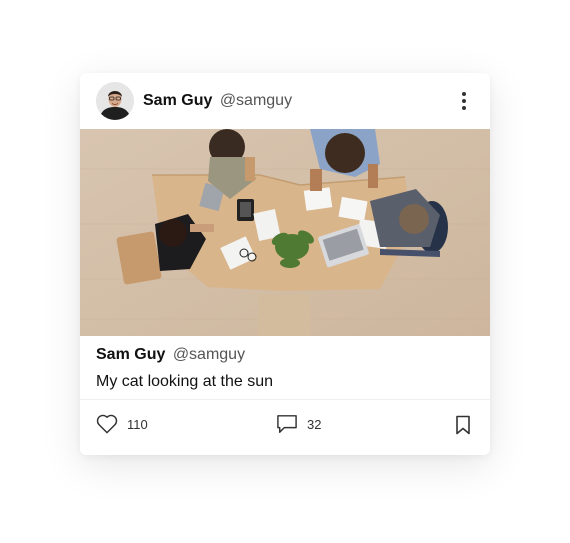  I want to click on author-name: Sam Guy, so click(177, 100).